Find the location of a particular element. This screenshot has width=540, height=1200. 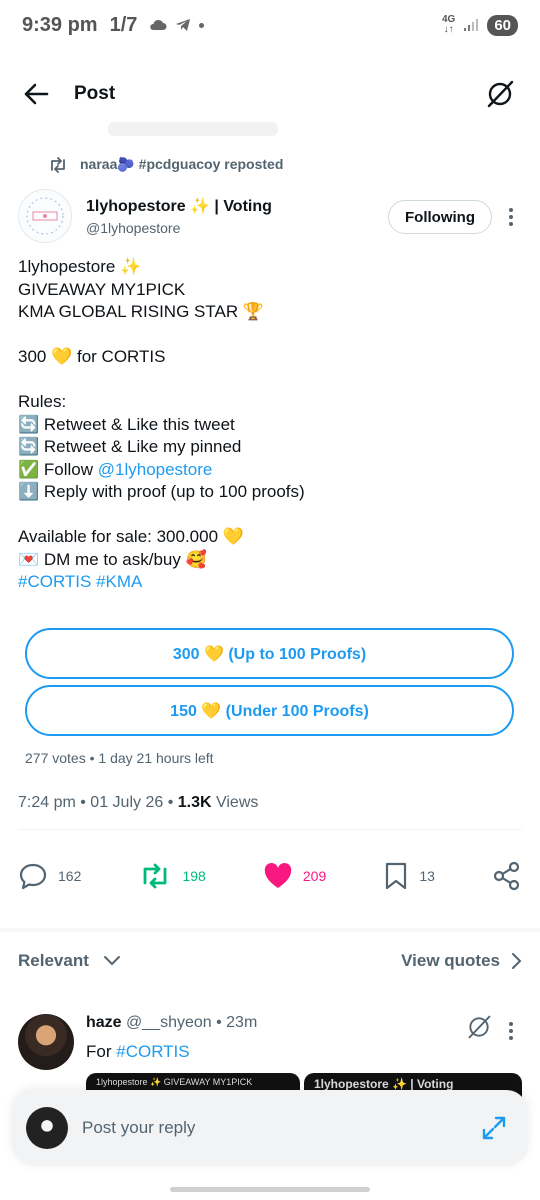

reply-grok-button is located at coordinates (479, 1029).